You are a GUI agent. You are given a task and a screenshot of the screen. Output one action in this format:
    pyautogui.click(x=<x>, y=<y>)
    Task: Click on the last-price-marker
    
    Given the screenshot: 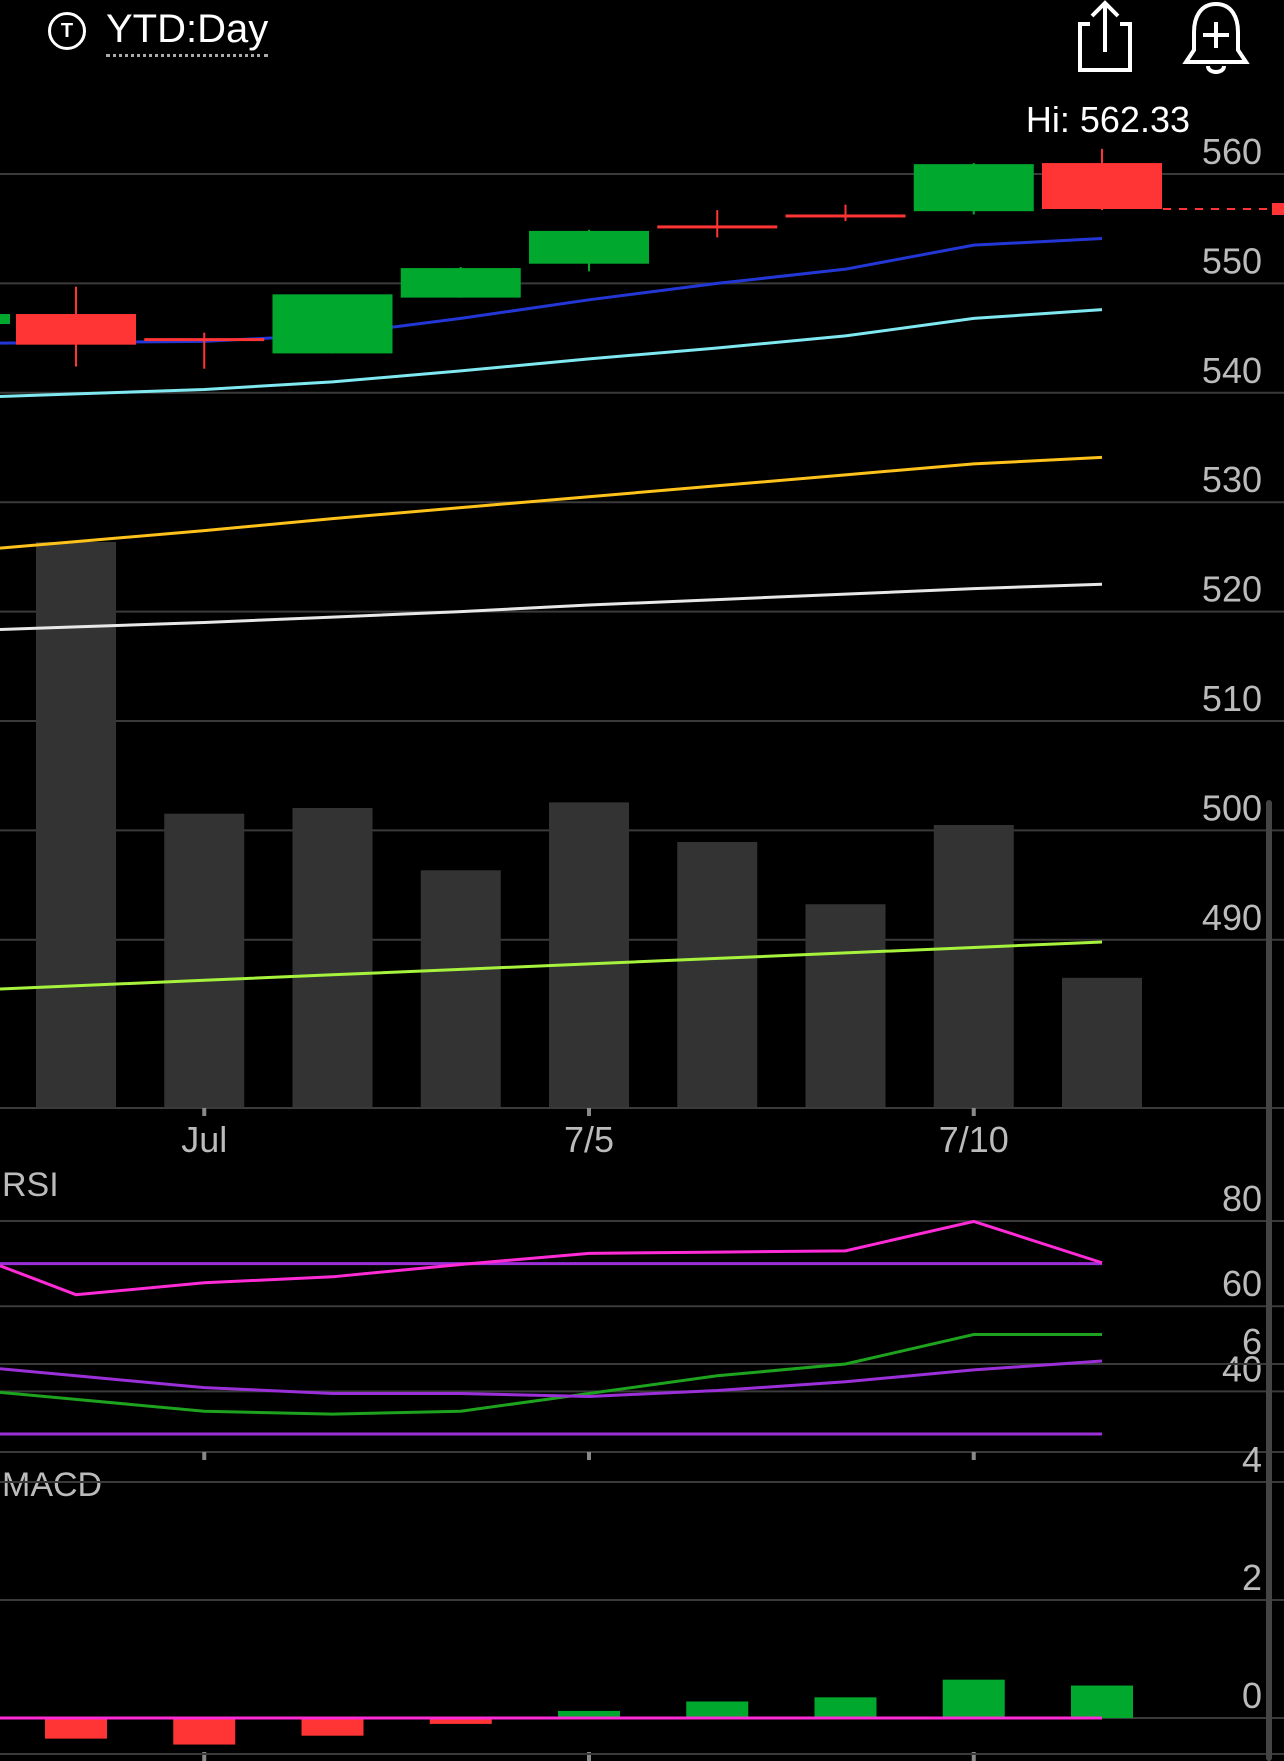 What is the action you would take?
    pyautogui.click(x=1278, y=209)
    